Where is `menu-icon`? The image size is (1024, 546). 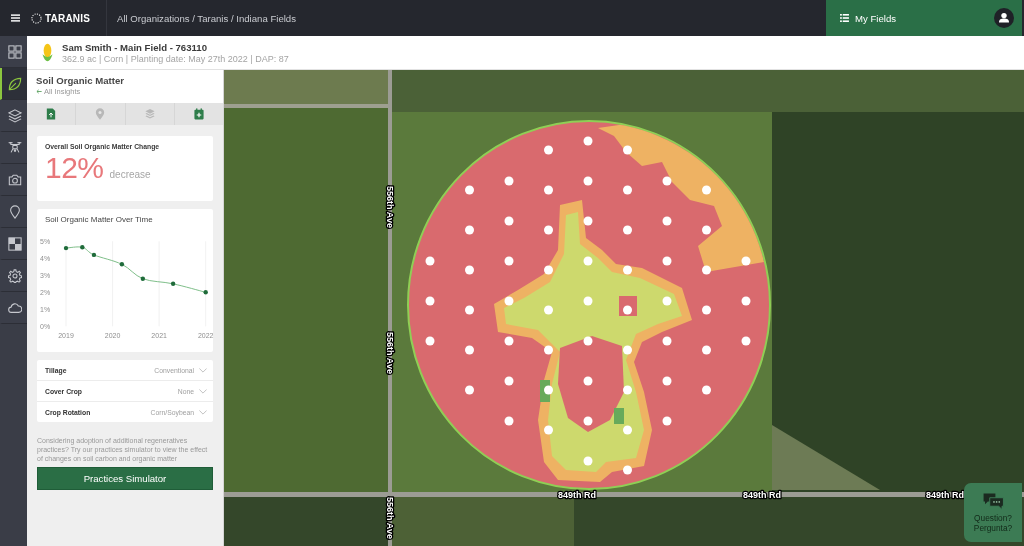 menu-icon is located at coordinates (15, 18).